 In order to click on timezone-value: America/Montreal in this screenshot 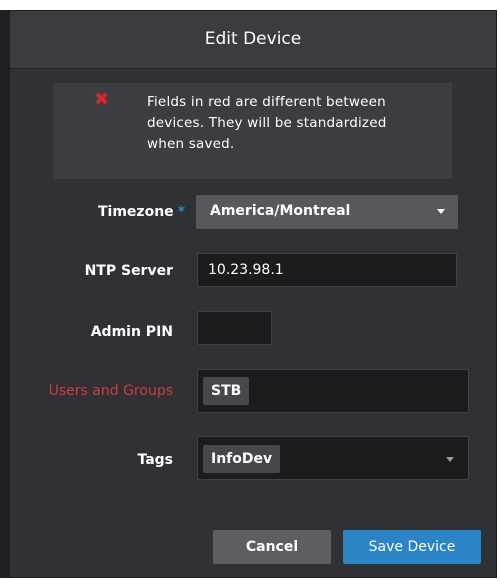, I will do `click(280, 211)`.